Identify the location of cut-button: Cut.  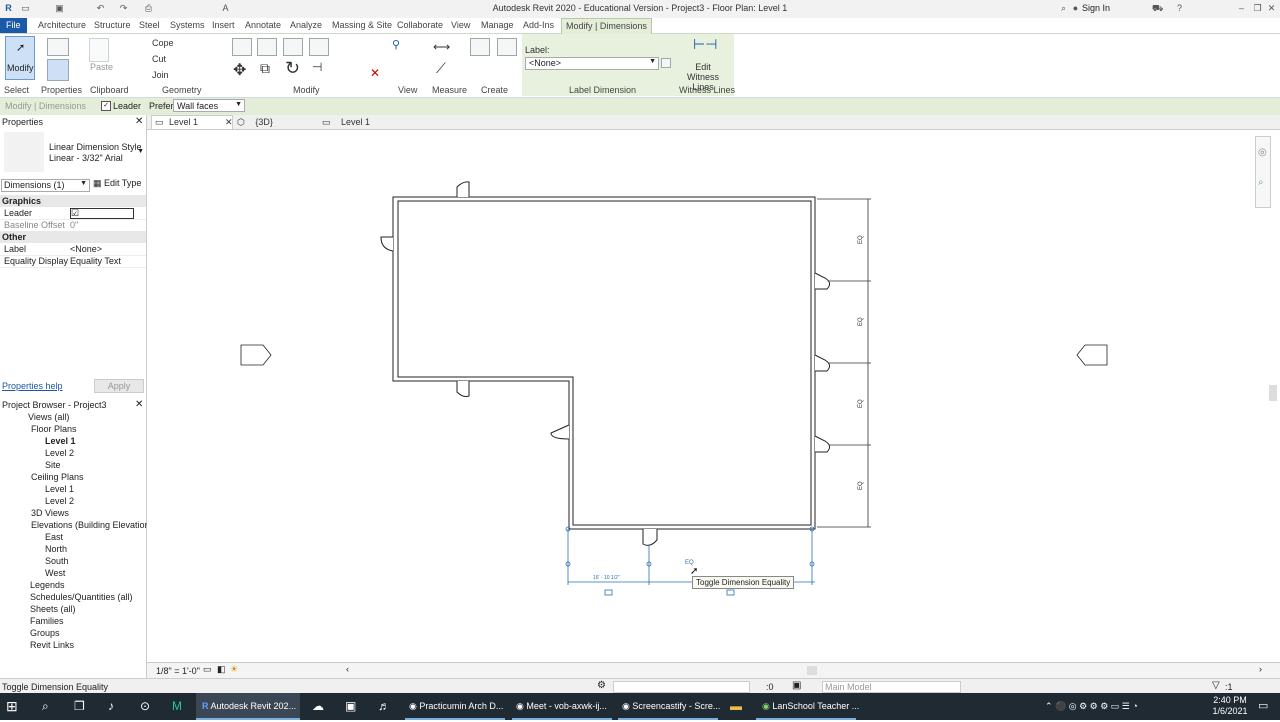
(159, 59).